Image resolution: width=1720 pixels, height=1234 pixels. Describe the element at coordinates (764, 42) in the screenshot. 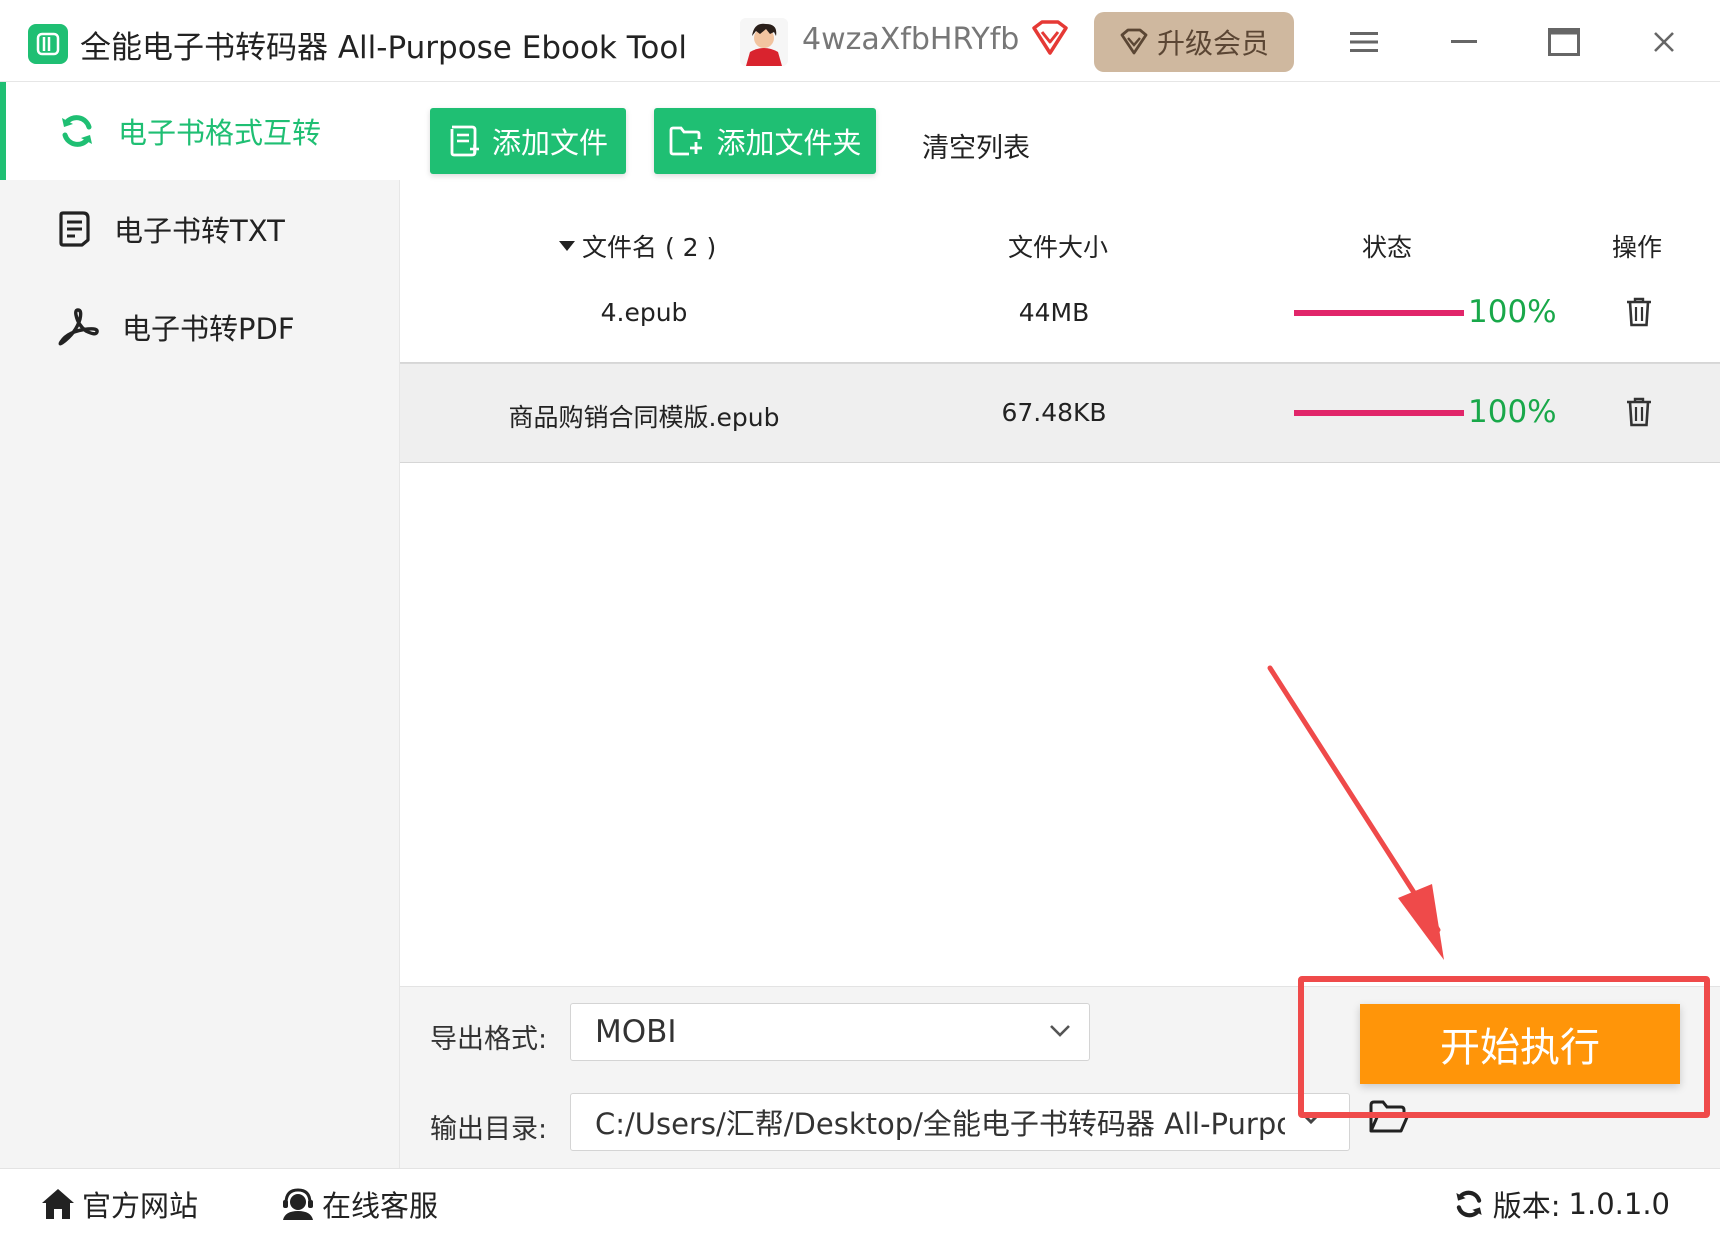

I see `avatar` at that location.